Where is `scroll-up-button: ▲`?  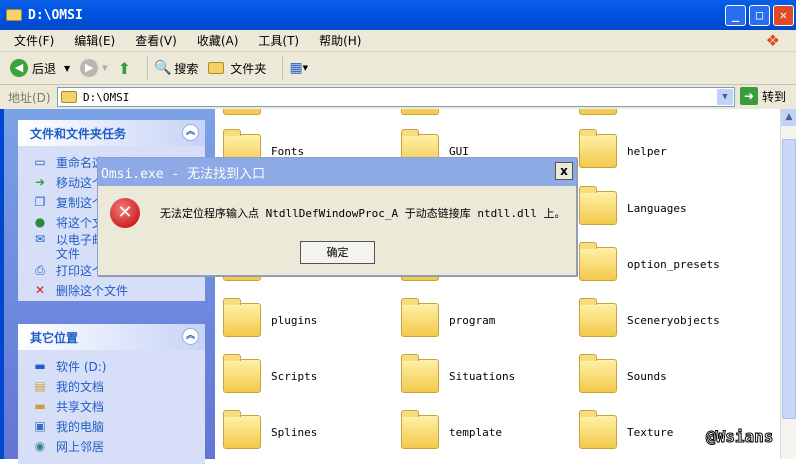
scroll-up-button: ▲ is located at coordinates (788, 117).